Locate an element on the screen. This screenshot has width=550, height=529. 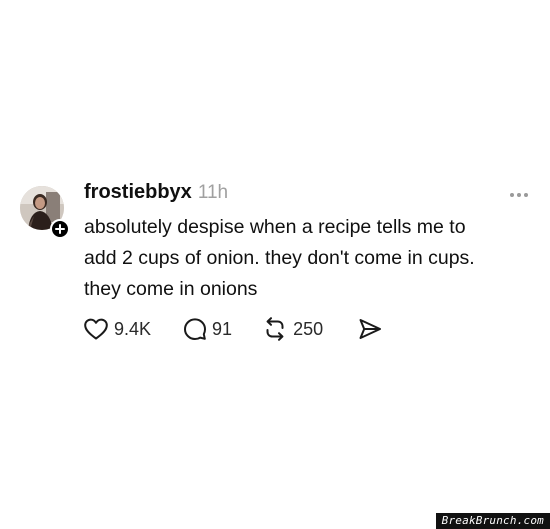
avatar-container is located at coordinates (45, 212).